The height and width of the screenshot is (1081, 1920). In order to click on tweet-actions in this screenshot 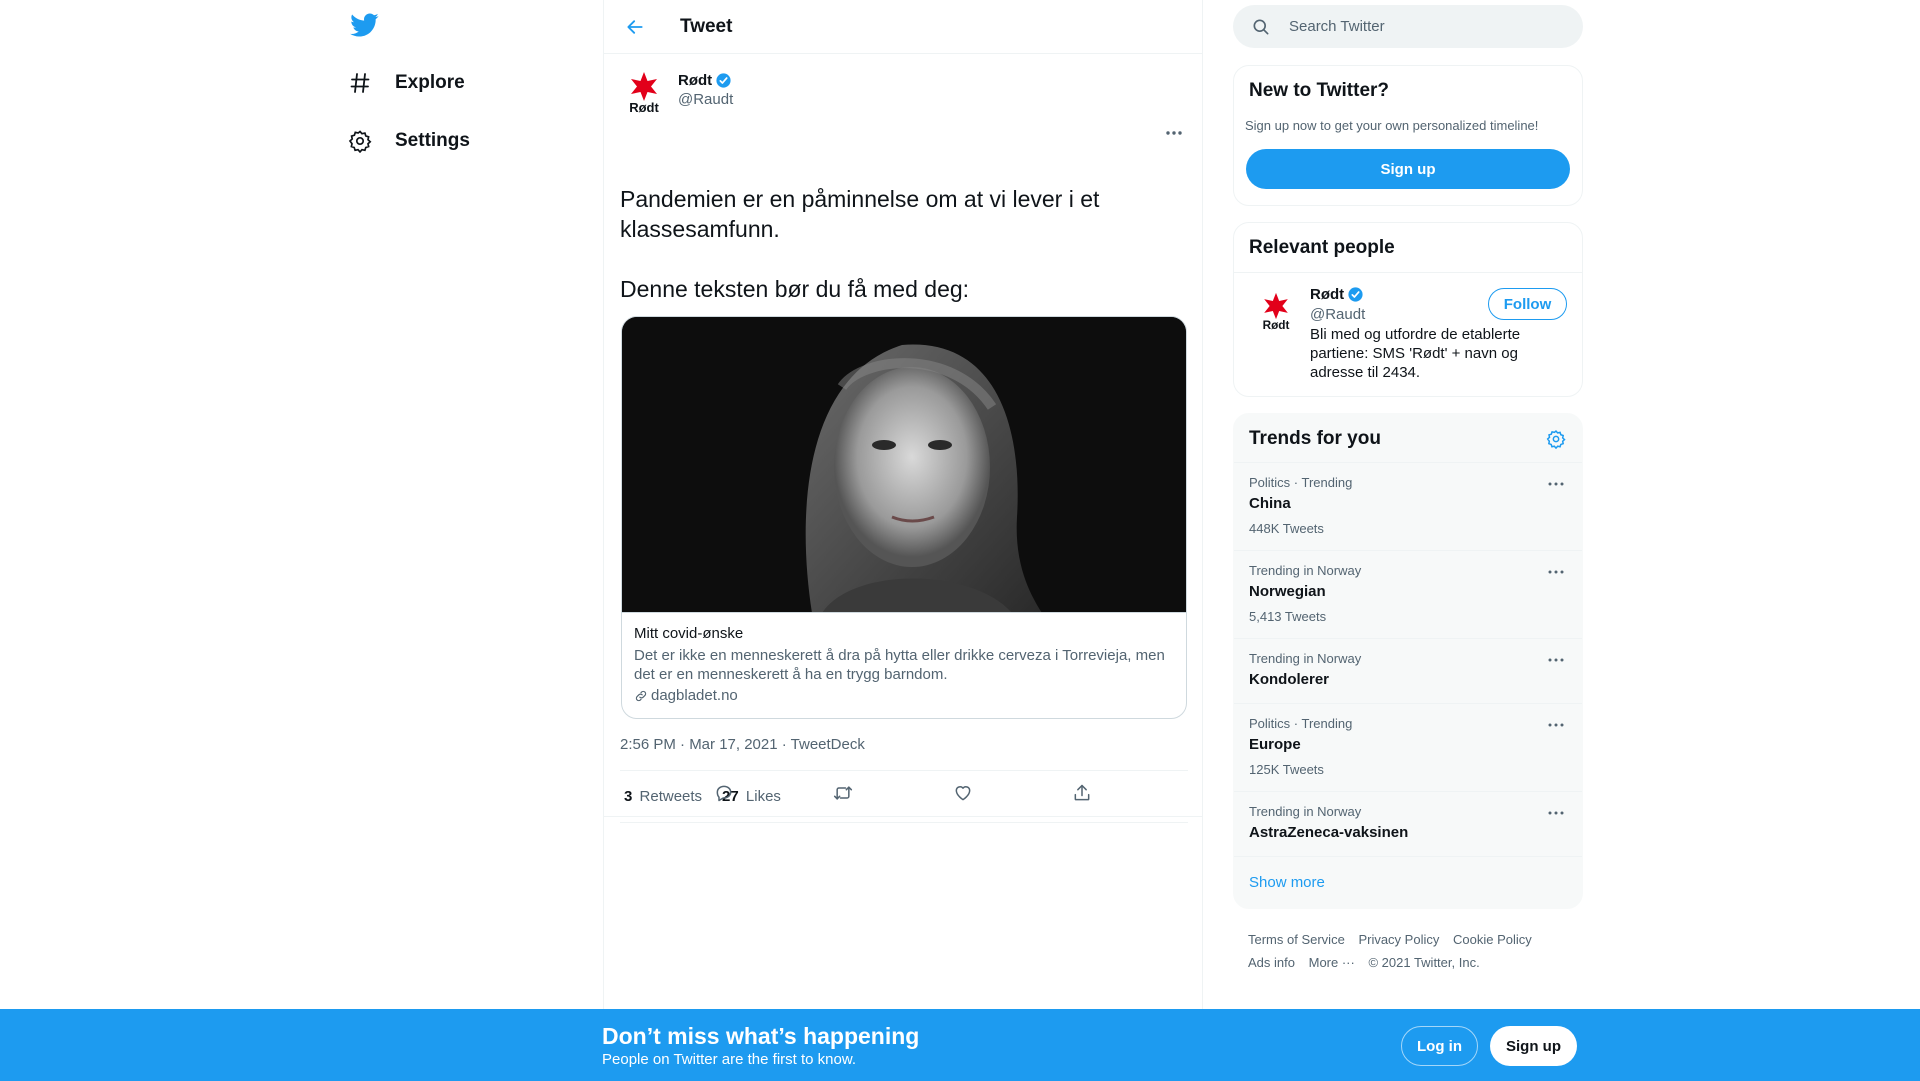, I will do `click(903, 793)`.